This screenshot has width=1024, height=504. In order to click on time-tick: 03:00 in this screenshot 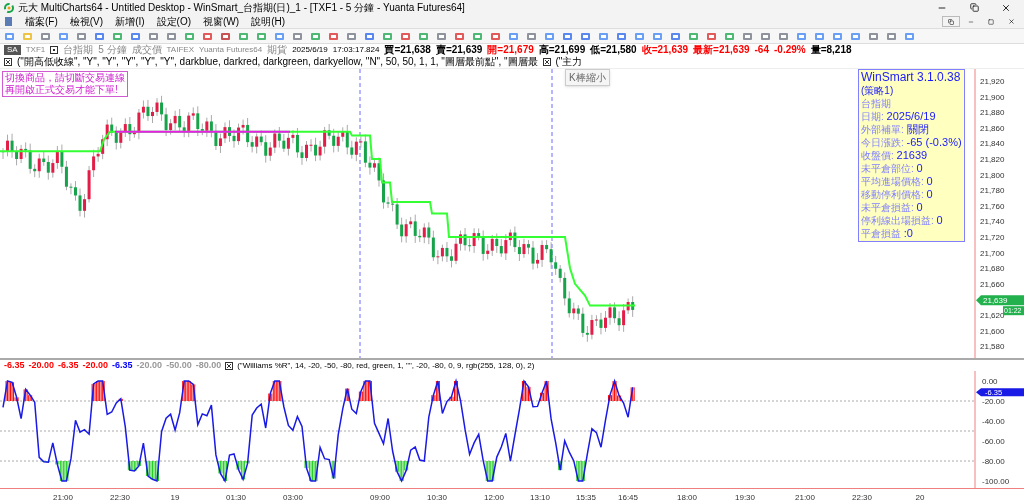, I will do `click(293, 497)`.